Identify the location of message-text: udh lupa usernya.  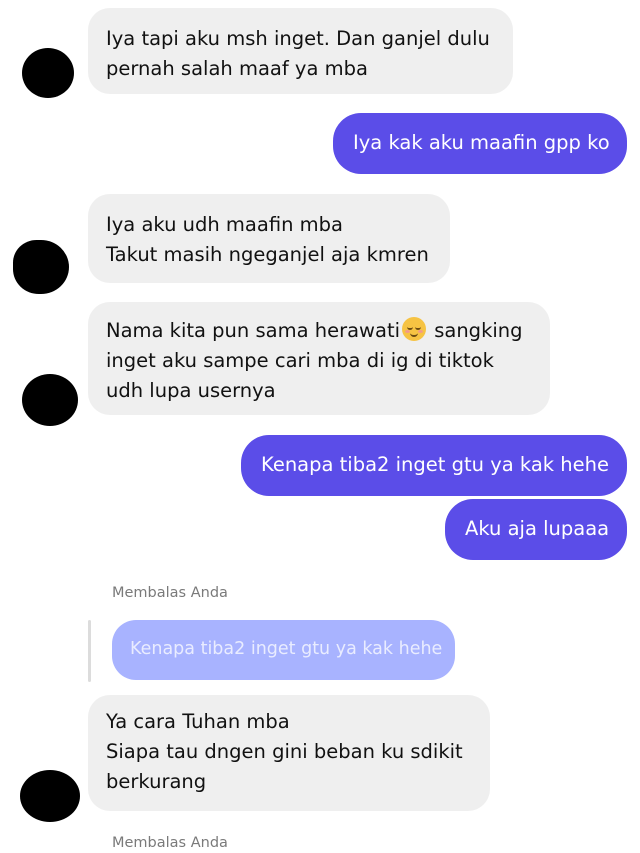
(191, 390).